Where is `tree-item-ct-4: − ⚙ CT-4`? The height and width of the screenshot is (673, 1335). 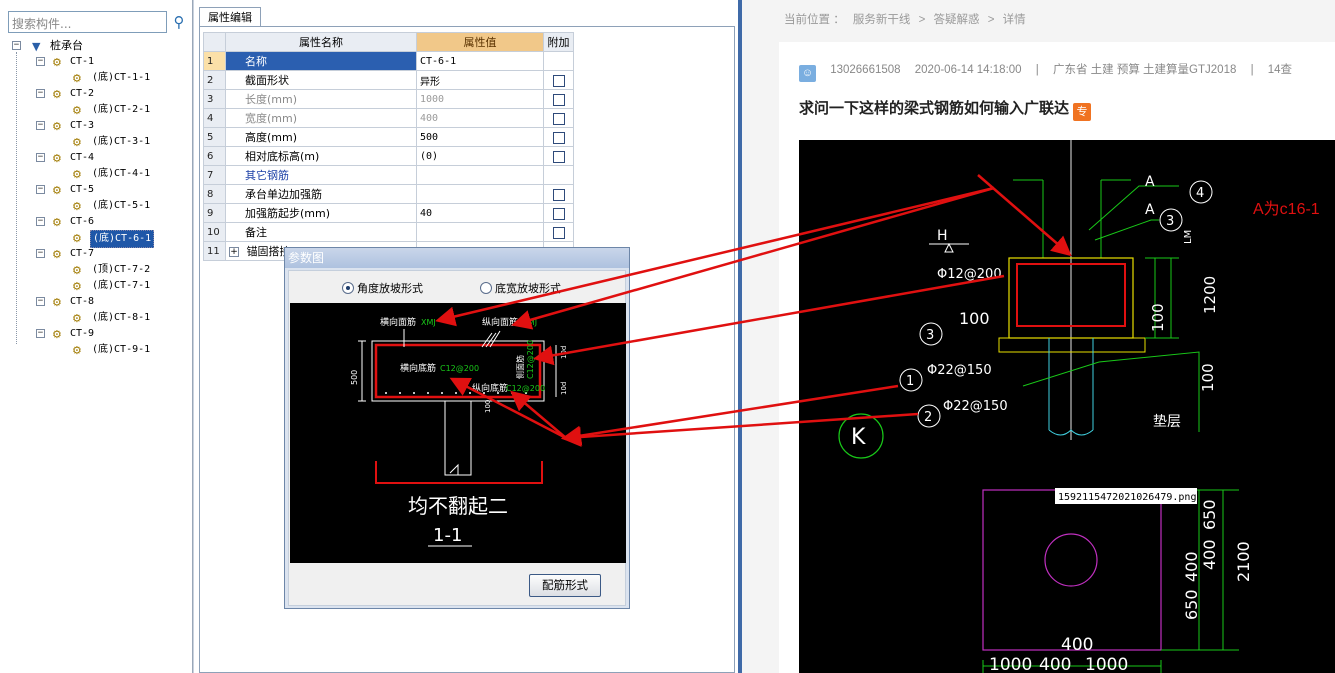 tree-item-ct-4: − ⚙ CT-4 is located at coordinates (101, 158).